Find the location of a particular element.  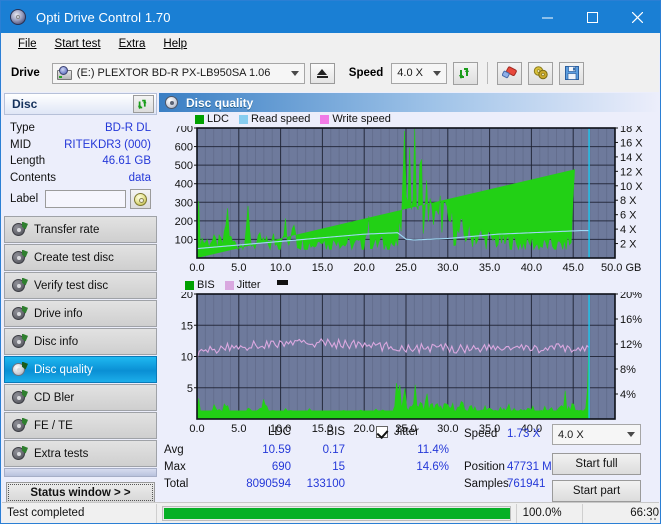

drive-label: Drive is located at coordinates (25, 73).